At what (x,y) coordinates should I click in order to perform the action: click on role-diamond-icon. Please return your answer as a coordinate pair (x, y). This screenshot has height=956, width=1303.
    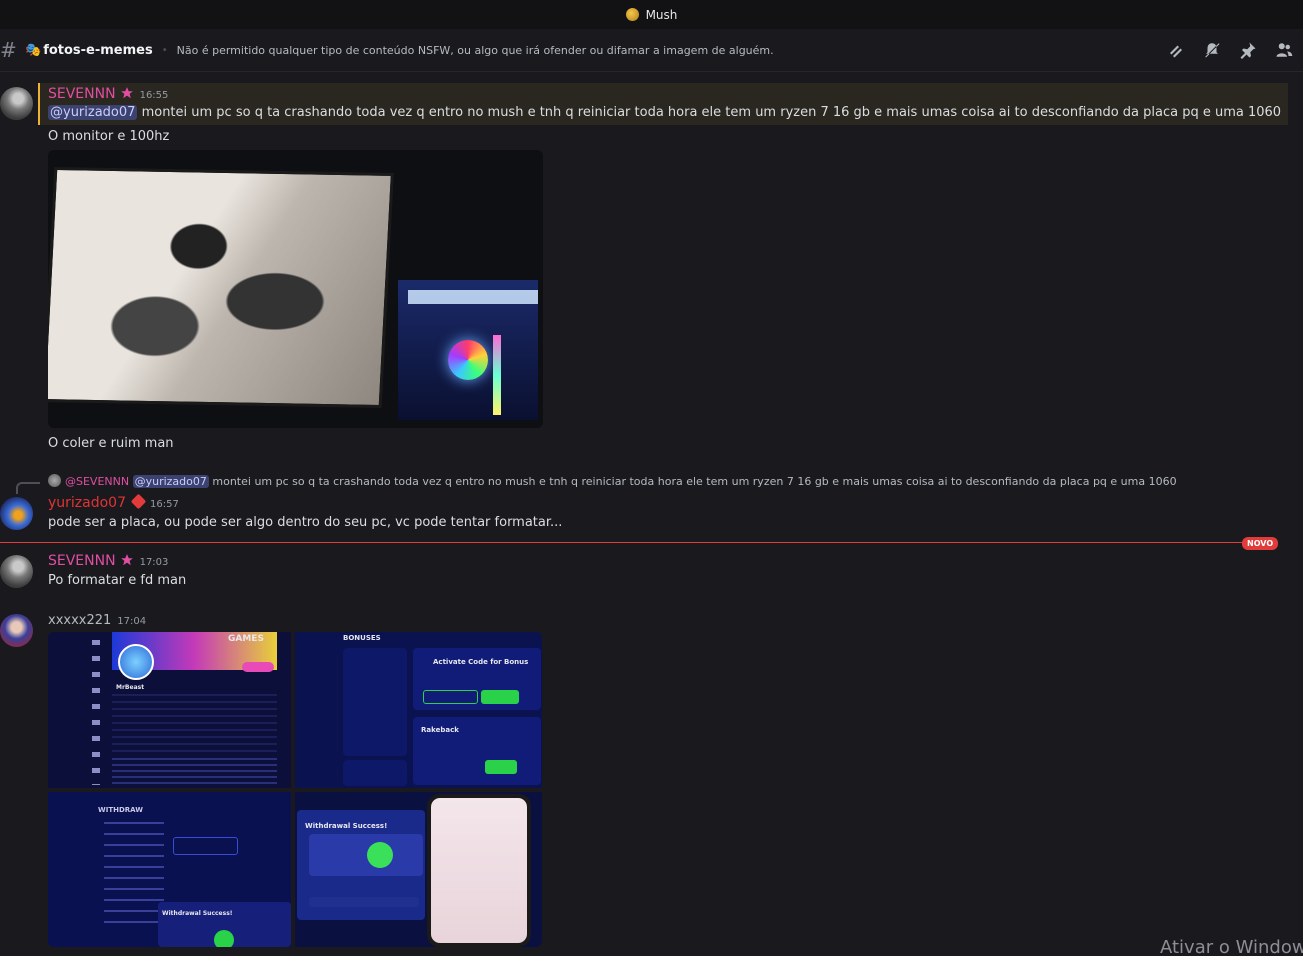
    Looking at the image, I should click on (138, 501).